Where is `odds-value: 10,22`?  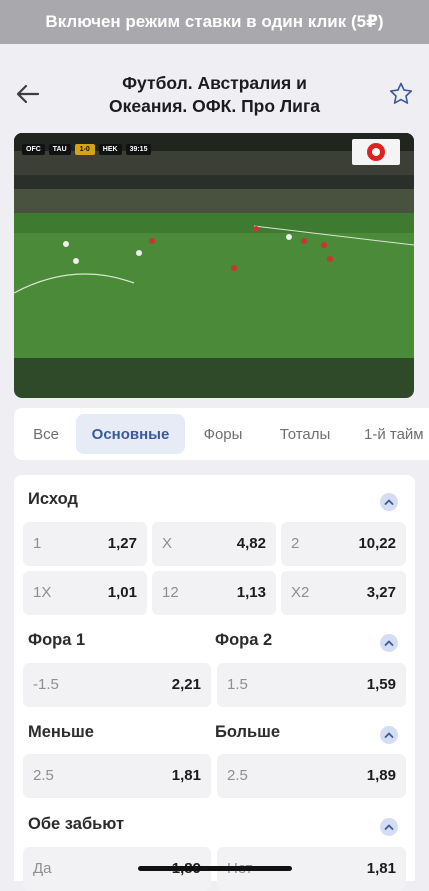
odds-value: 10,22 is located at coordinates (377, 543).